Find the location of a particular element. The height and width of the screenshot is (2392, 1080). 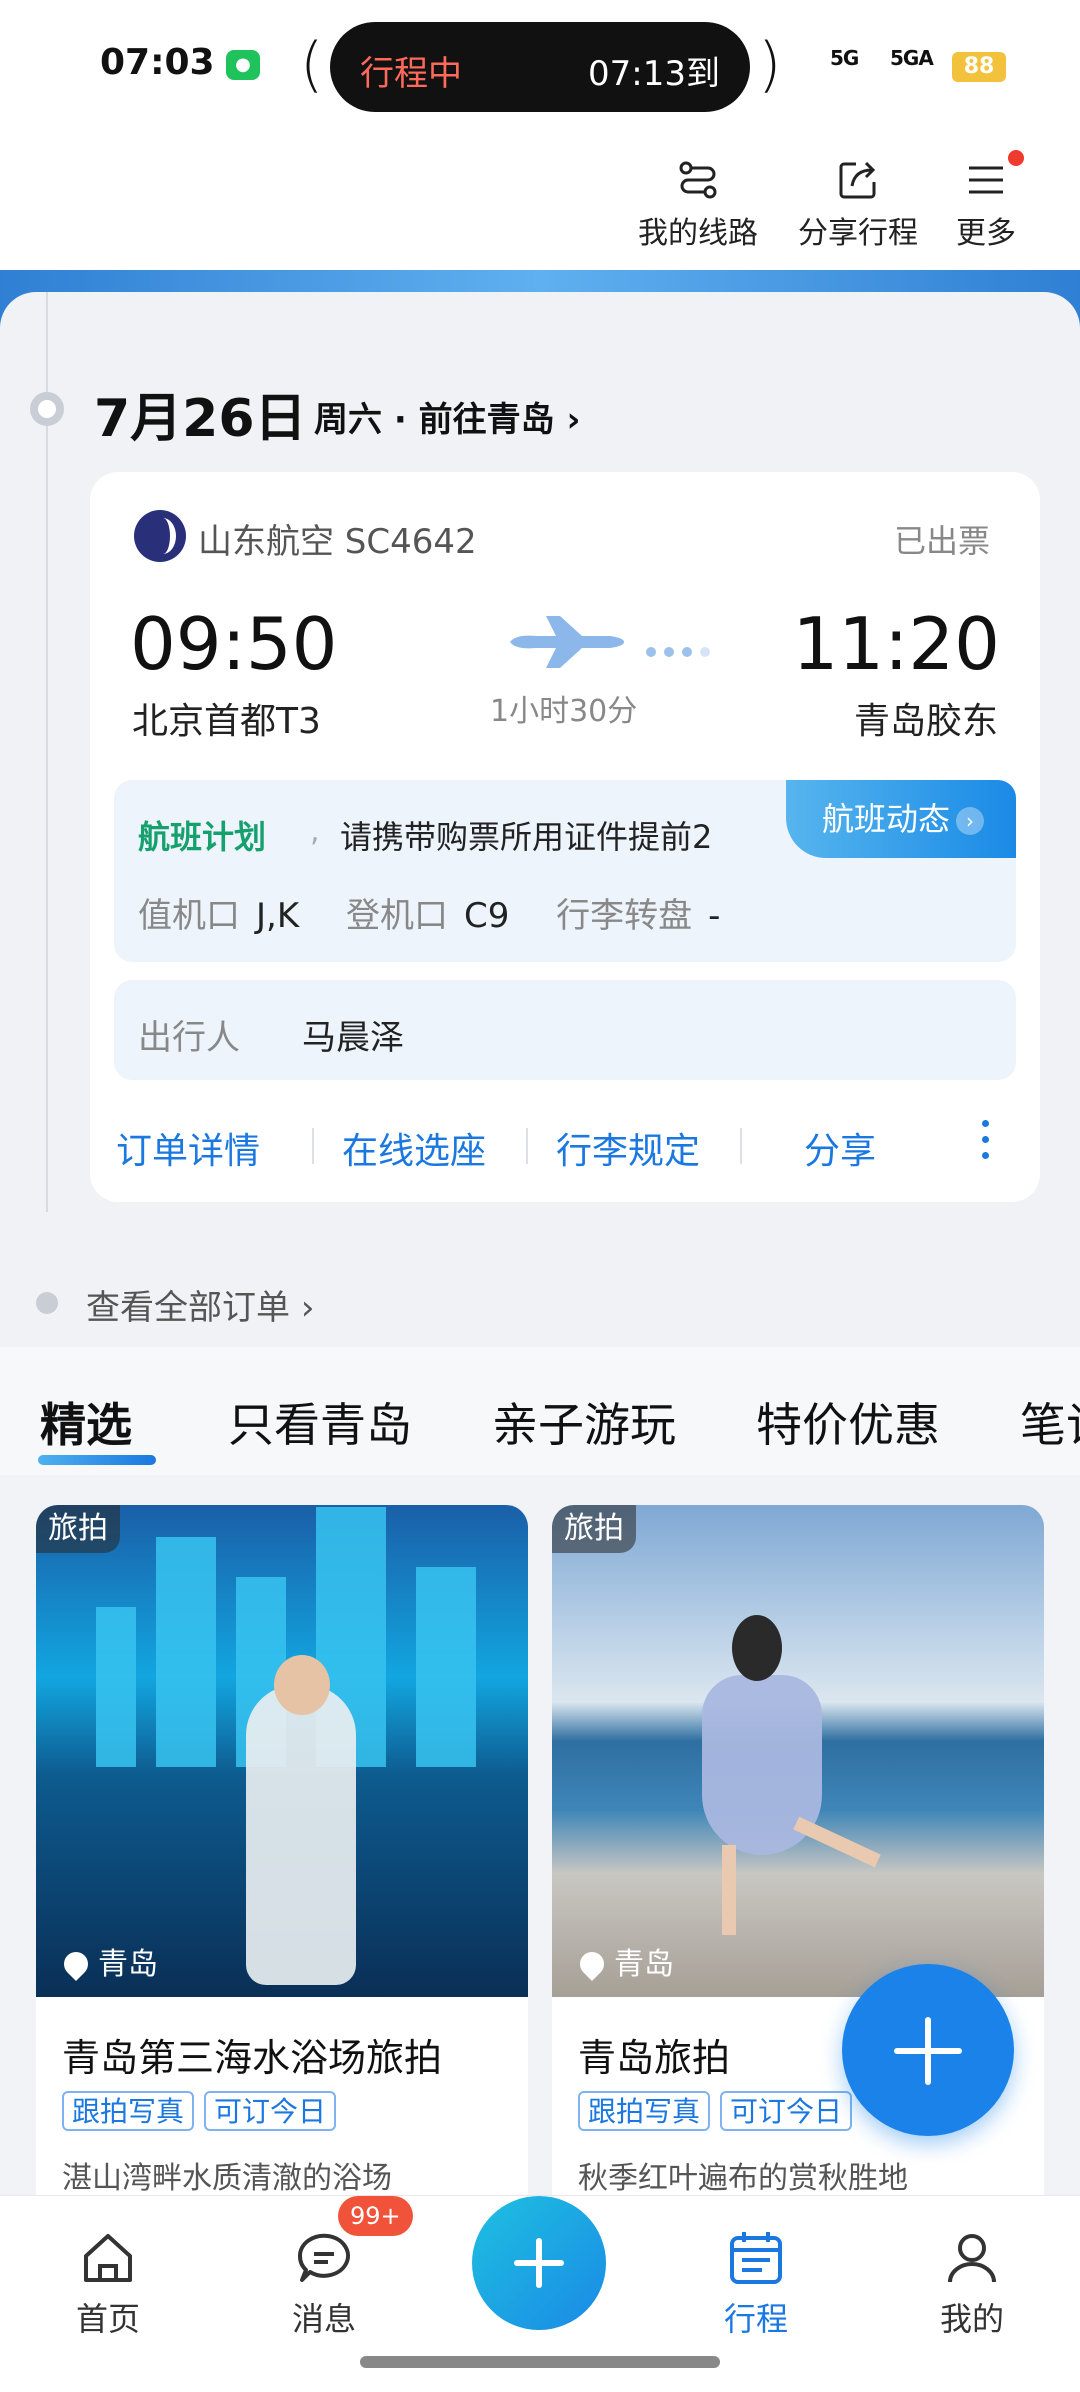

feed-description: 秋季红叶遍布的赏秋胜地 is located at coordinates (743, 2178).